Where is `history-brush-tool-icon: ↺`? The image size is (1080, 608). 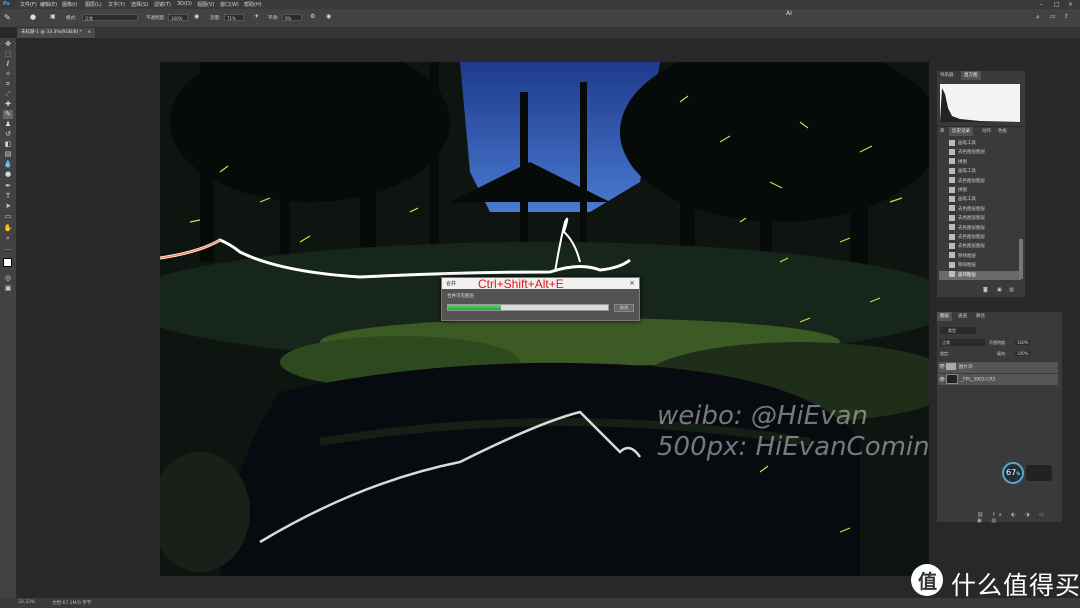
history-brush-tool-icon: ↺ is located at coordinates (8, 134).